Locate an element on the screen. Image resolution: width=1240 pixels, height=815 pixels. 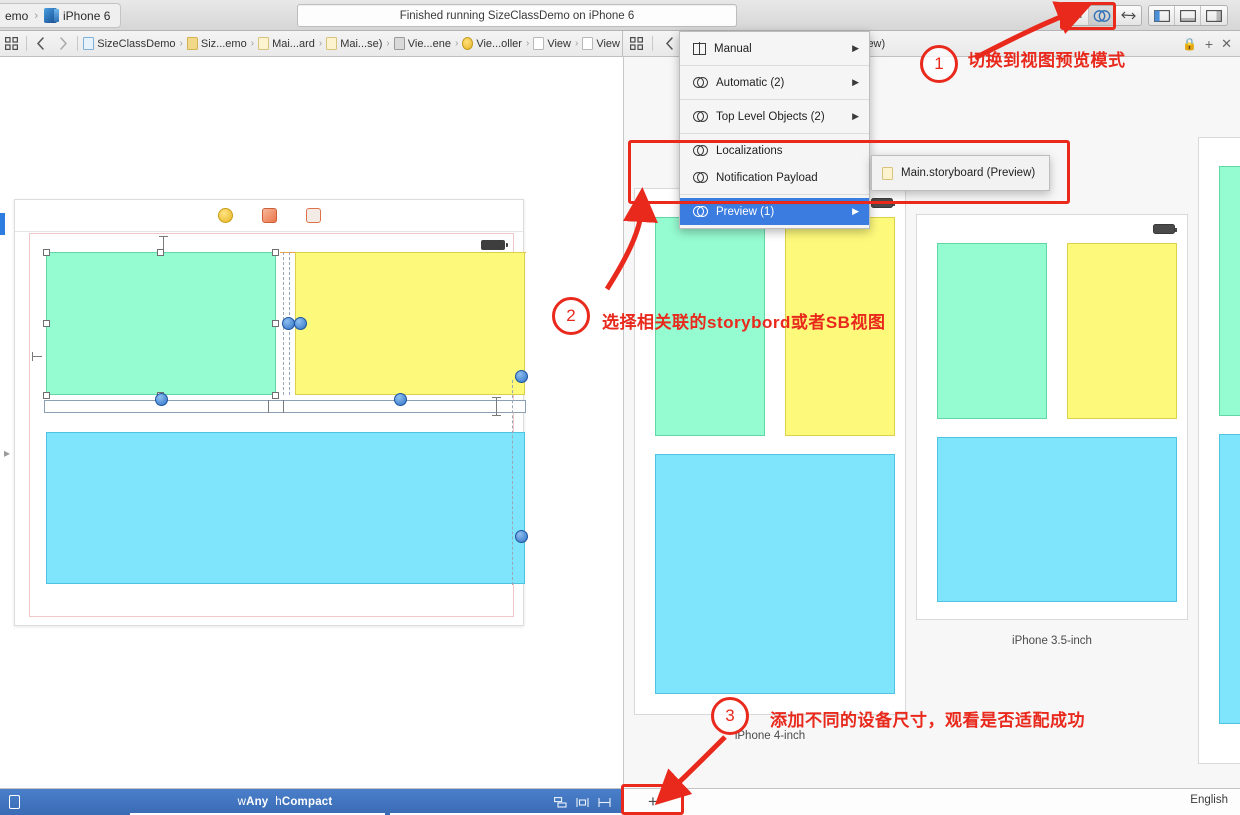
width-value: Any is located at coordinates (257, 802).